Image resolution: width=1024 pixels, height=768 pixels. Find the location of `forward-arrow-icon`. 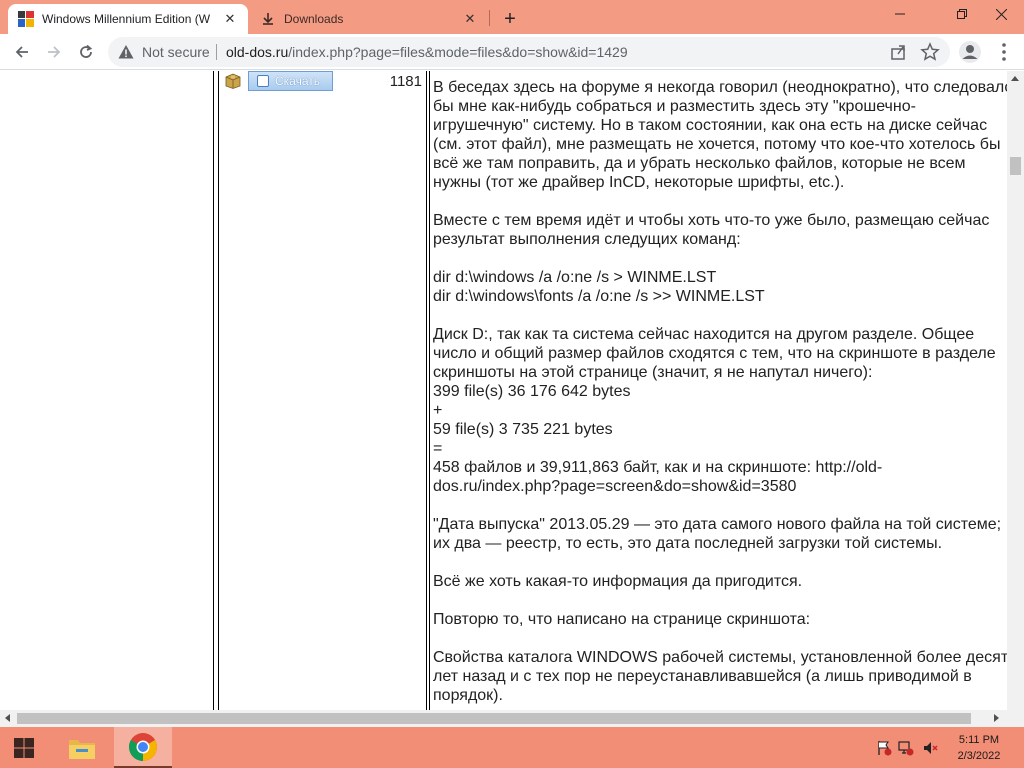

forward-arrow-icon is located at coordinates (54, 52).